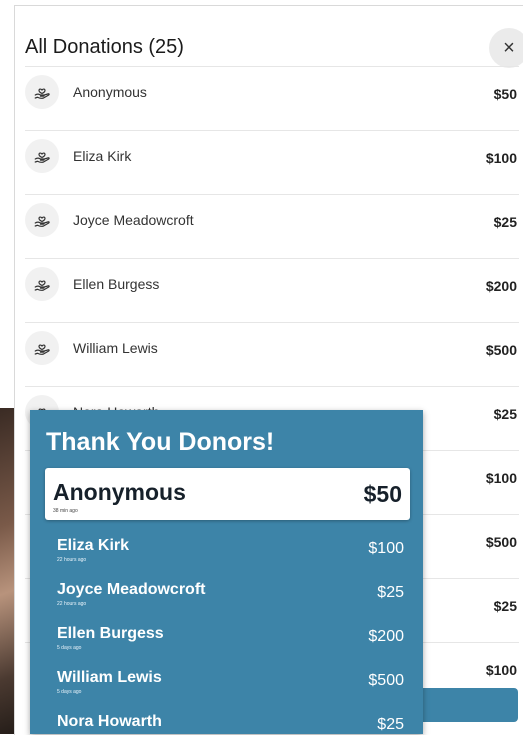 The width and height of the screenshot is (523, 735). Describe the element at coordinates (272, 226) in the screenshot. I see `donation-row: Joyce Meadowcroft $25` at that location.